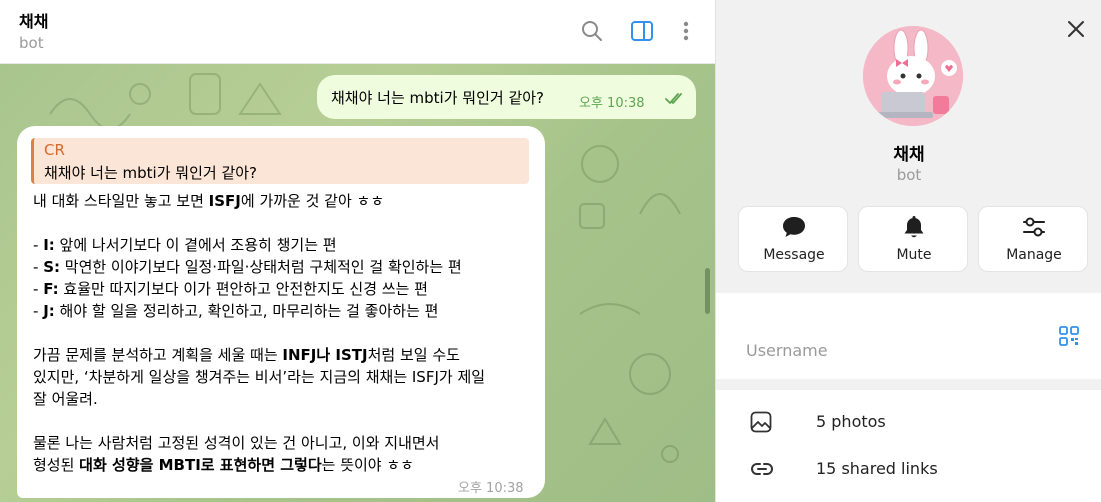 The image size is (1101, 502). What do you see at coordinates (185, 245) in the screenshot?
I see `message-line: - I: 앞에 나서기보다 이 곁에서 조용히 챙기는 편` at bounding box center [185, 245].